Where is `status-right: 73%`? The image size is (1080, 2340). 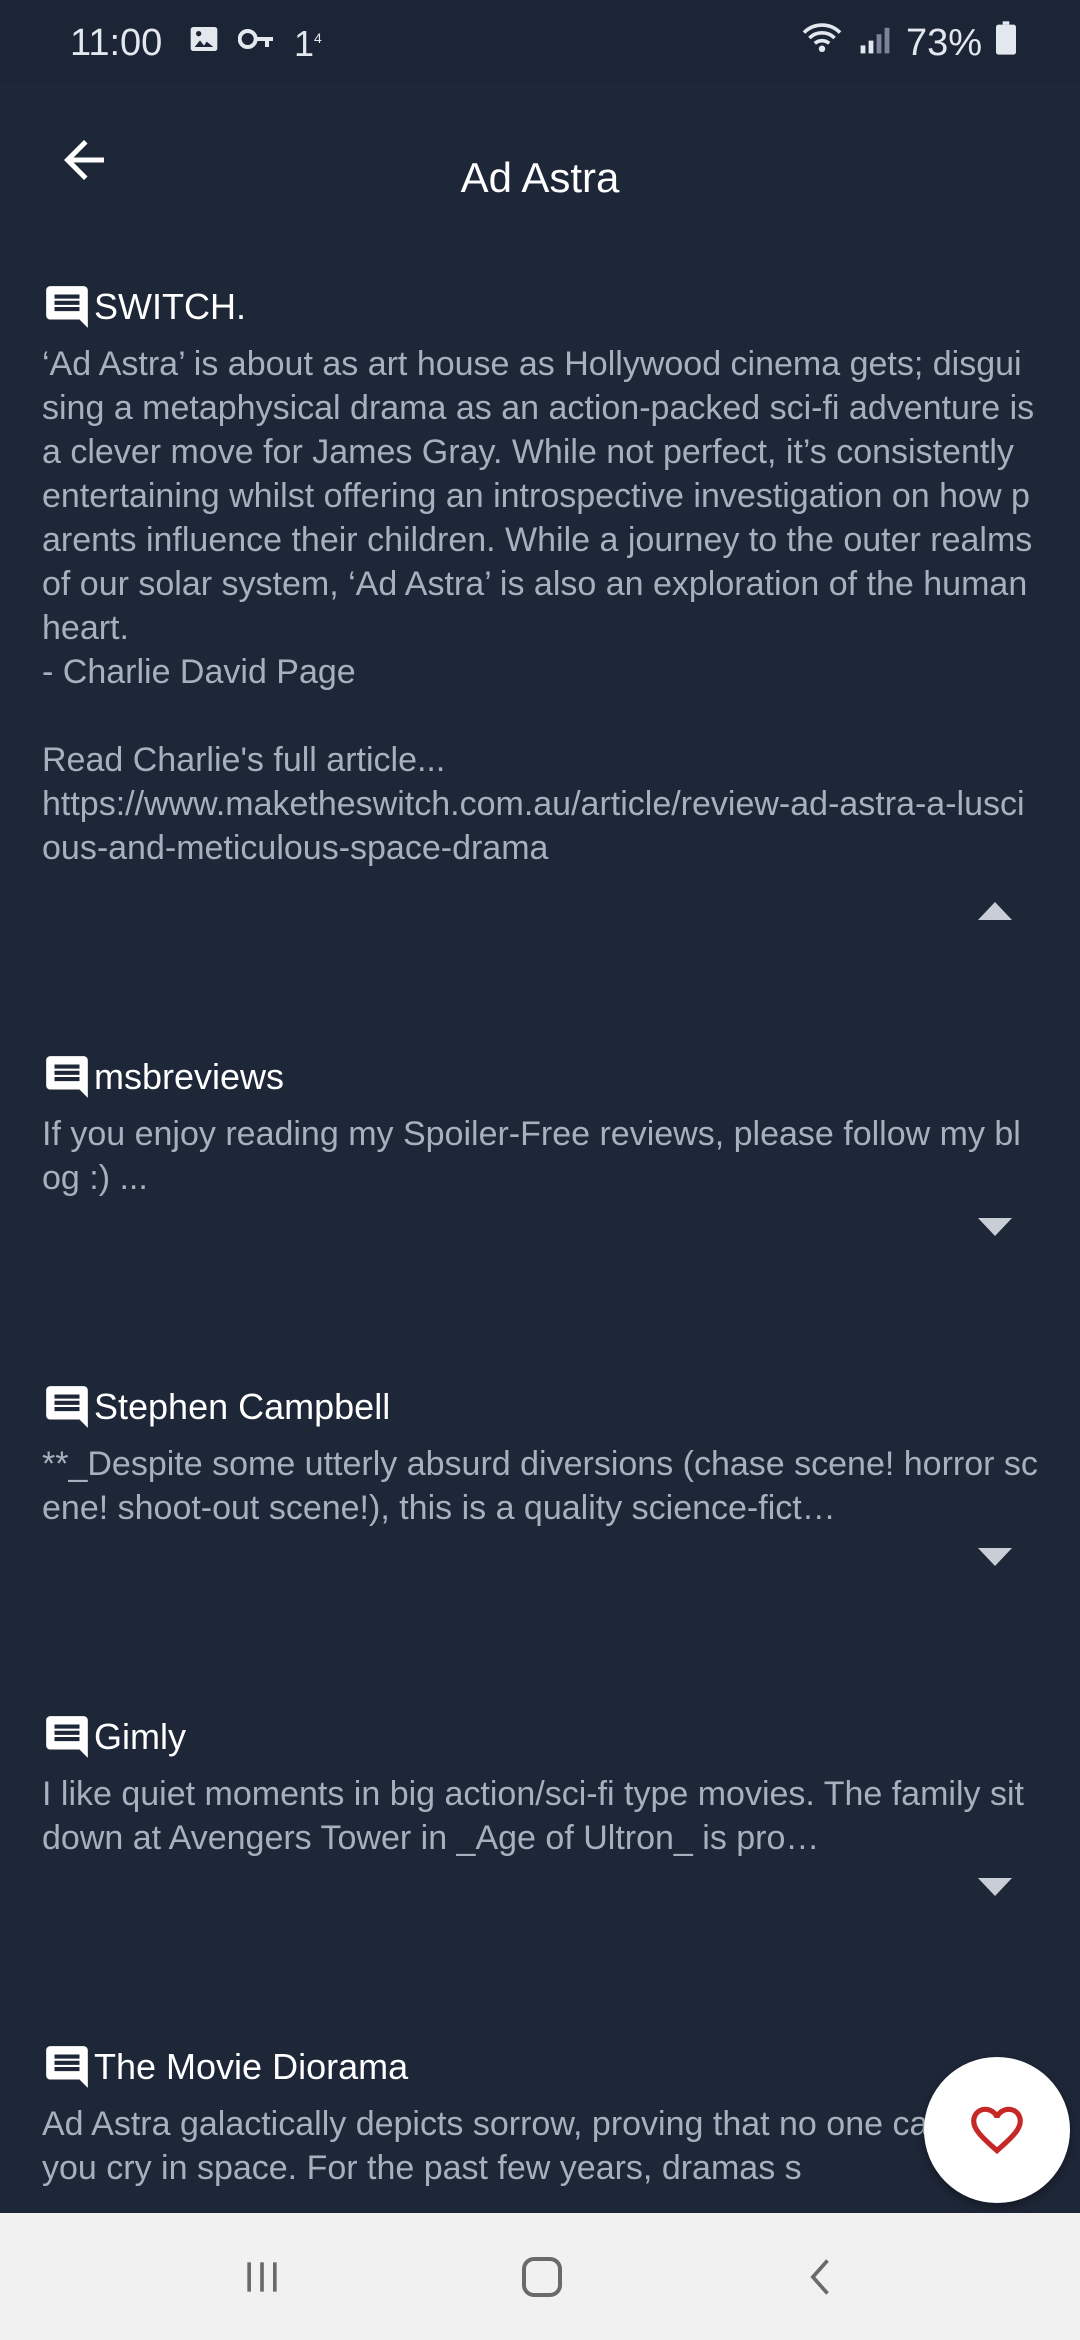 status-right: 73% is located at coordinates (908, 43).